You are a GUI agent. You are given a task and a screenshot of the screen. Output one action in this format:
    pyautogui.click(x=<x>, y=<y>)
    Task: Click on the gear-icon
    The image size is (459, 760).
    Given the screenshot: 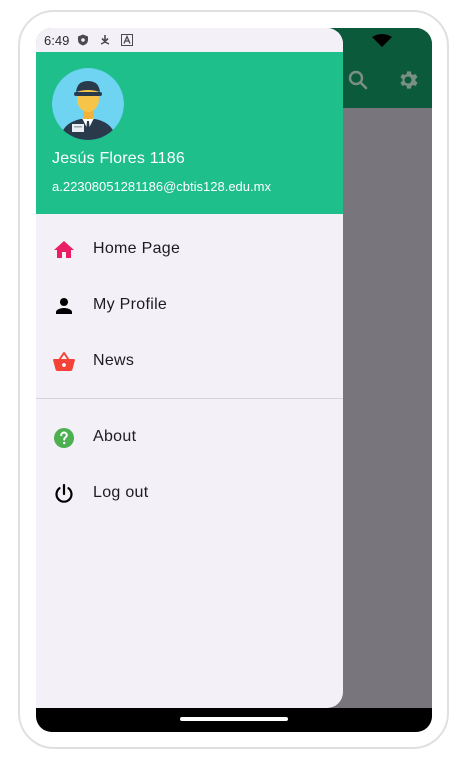 What is the action you would take?
    pyautogui.click(x=408, y=80)
    